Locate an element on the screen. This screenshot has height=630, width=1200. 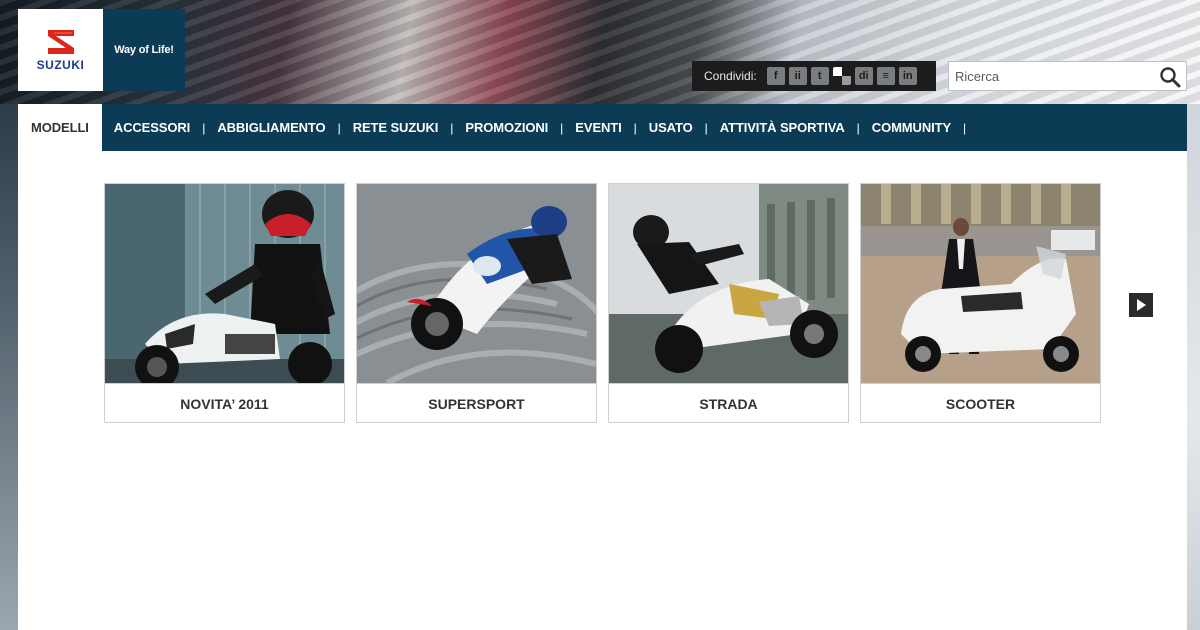
street-bike-rider-photo is located at coordinates (728, 283).